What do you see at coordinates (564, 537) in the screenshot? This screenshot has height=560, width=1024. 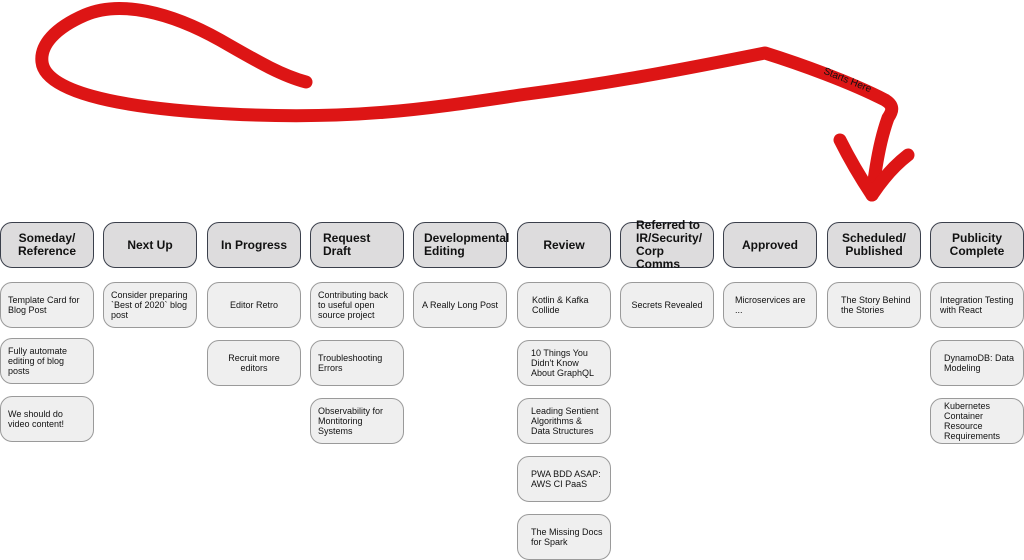 I see `card: The Missing Docs for Spark` at bounding box center [564, 537].